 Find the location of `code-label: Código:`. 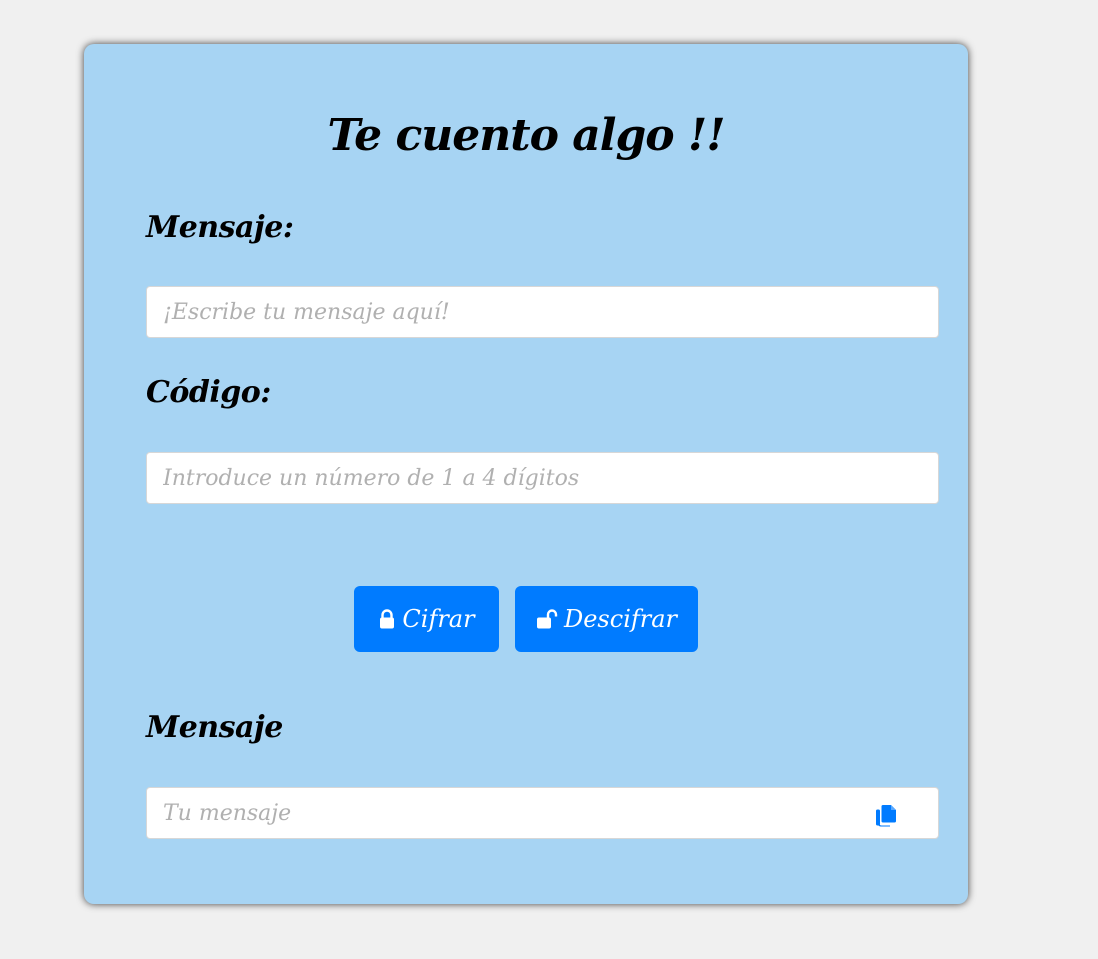

code-label: Código: is located at coordinates (208, 392).